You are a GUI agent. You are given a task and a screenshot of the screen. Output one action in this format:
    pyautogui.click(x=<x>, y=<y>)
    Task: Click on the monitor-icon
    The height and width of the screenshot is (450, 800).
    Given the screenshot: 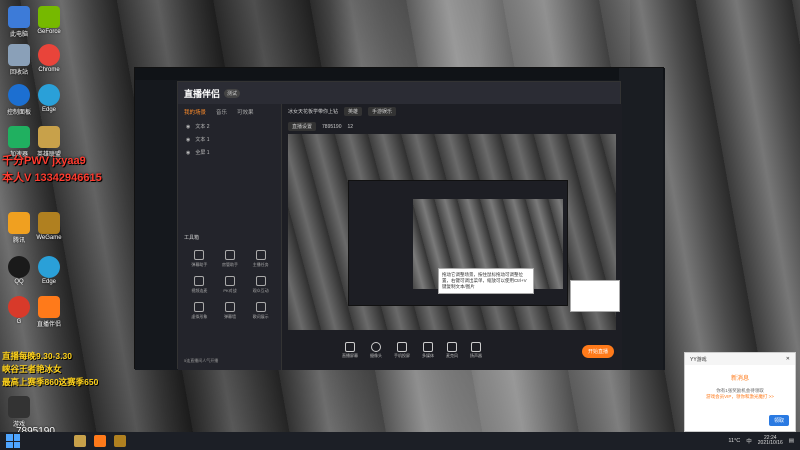 What is the action you would take?
    pyautogui.click(x=350, y=346)
    